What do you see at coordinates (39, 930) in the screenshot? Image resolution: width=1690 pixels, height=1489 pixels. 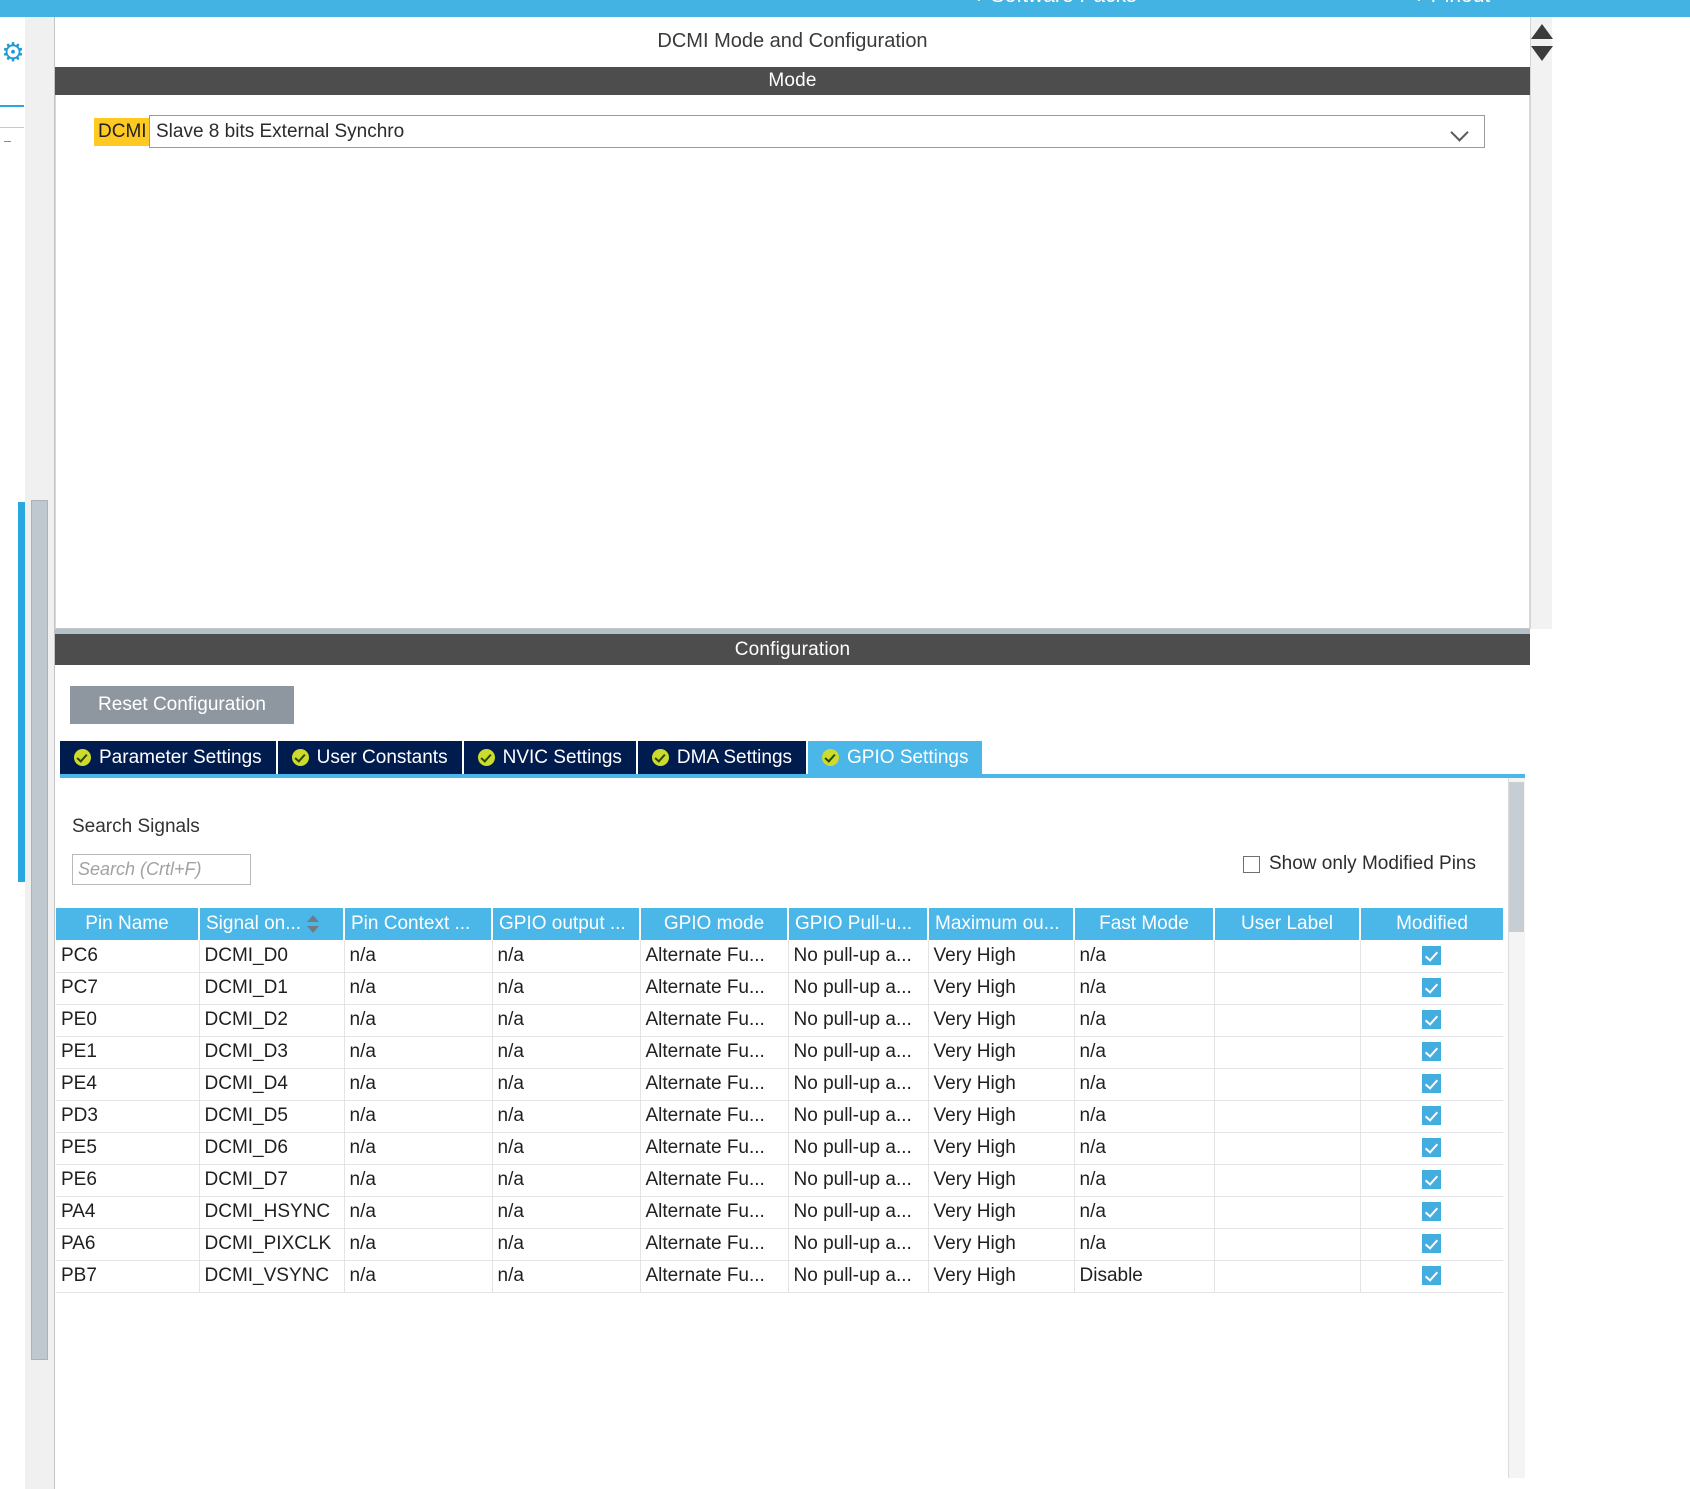 I see `outer-scrollbar-thumb` at bounding box center [39, 930].